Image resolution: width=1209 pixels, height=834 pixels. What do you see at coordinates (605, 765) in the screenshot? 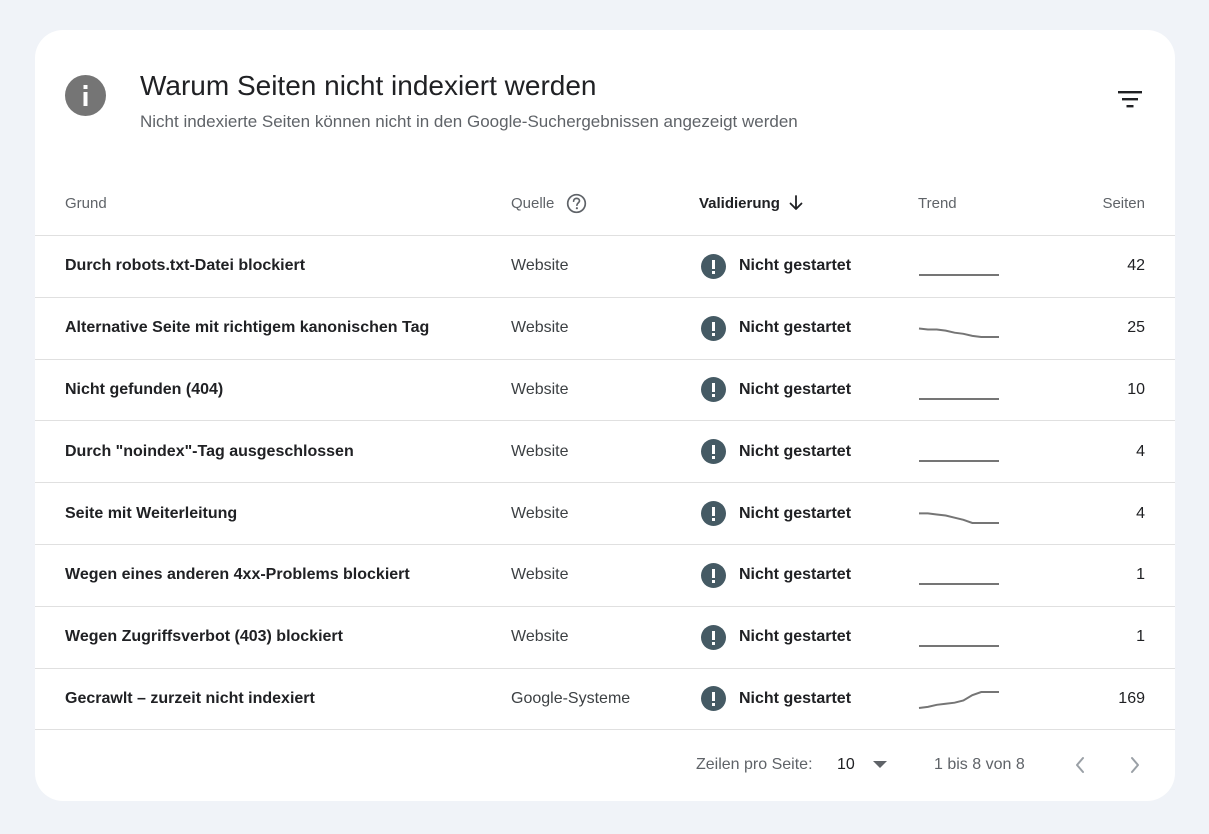
I see `pagination-footer: Zeilen pro Seite: 10 1 bis 8 von 8` at bounding box center [605, 765].